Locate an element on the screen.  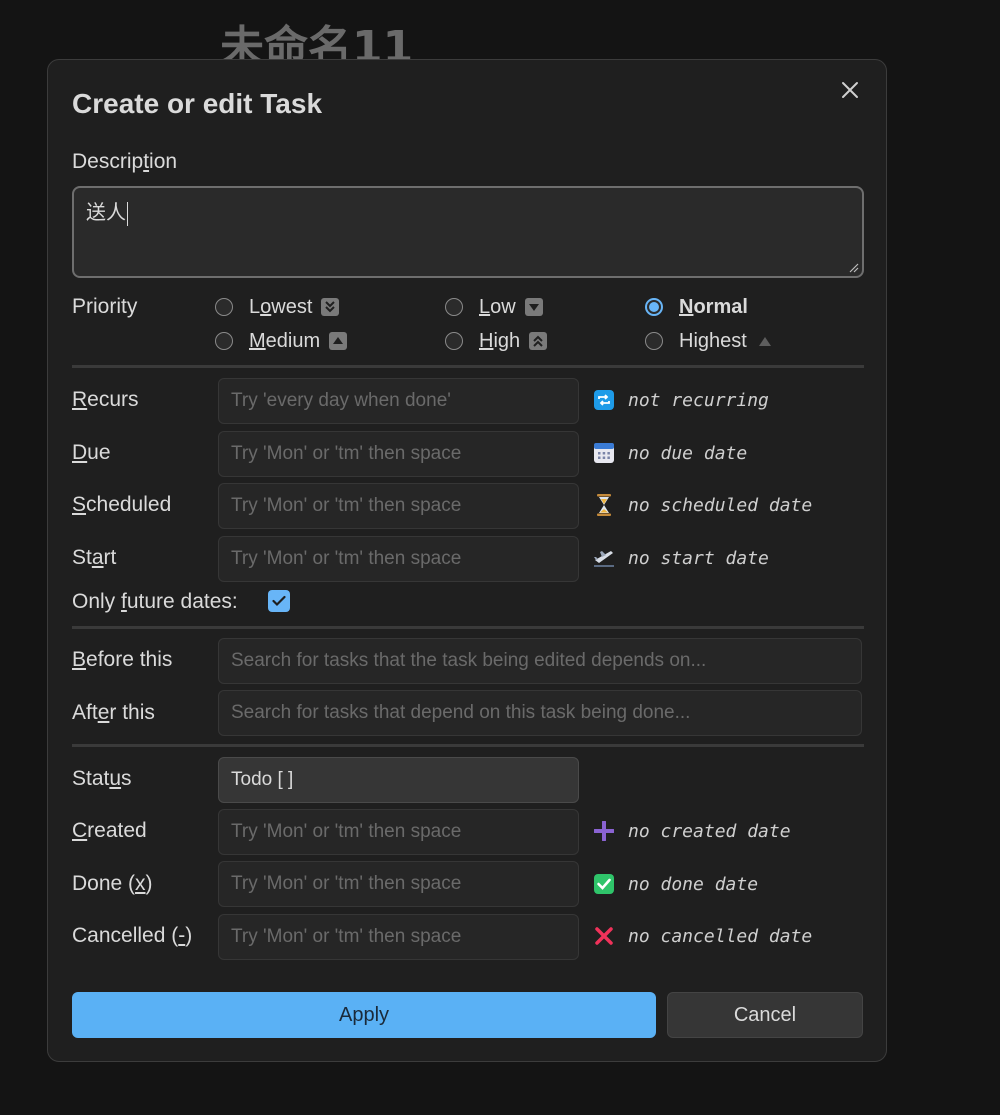
priority-option-highest: Highest is located at coordinates (708, 341).